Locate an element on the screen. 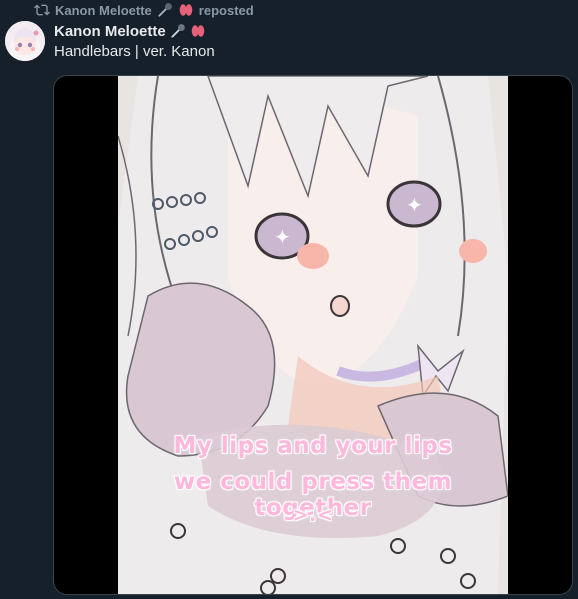  video-caption-line-3: >.< is located at coordinates (313, 515).